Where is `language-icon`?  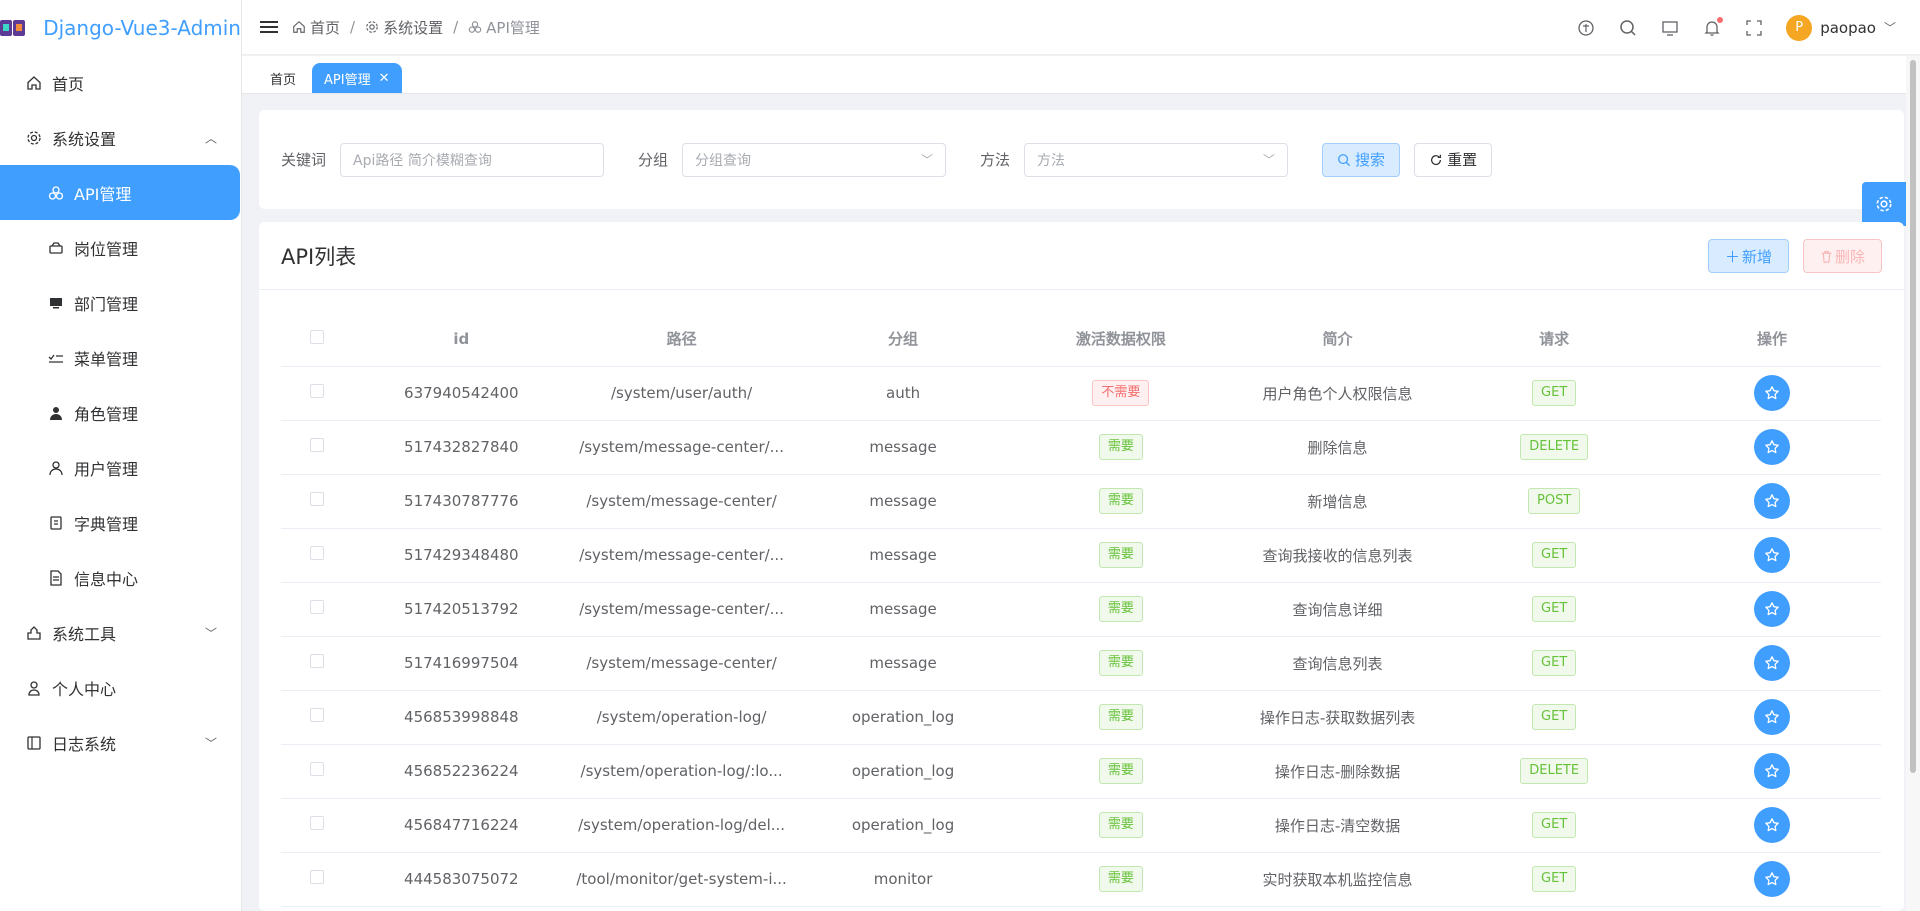
language-icon is located at coordinates (1586, 28).